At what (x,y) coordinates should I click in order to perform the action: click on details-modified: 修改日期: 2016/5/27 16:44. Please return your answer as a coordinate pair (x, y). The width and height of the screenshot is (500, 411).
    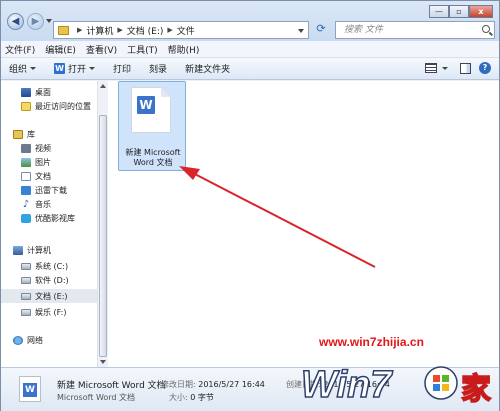
    Looking at the image, I should click on (213, 384).